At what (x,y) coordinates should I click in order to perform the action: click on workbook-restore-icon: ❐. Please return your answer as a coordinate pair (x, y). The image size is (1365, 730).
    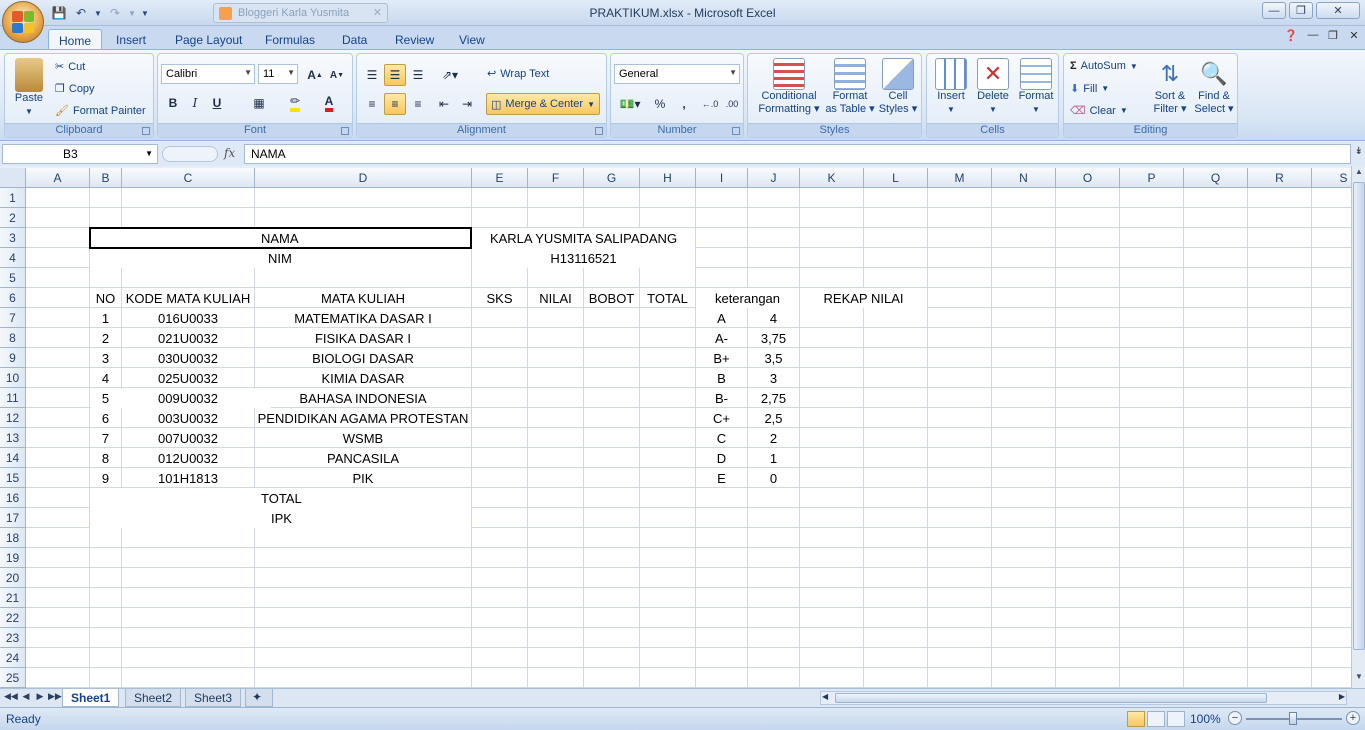
    Looking at the image, I should click on (1333, 37).